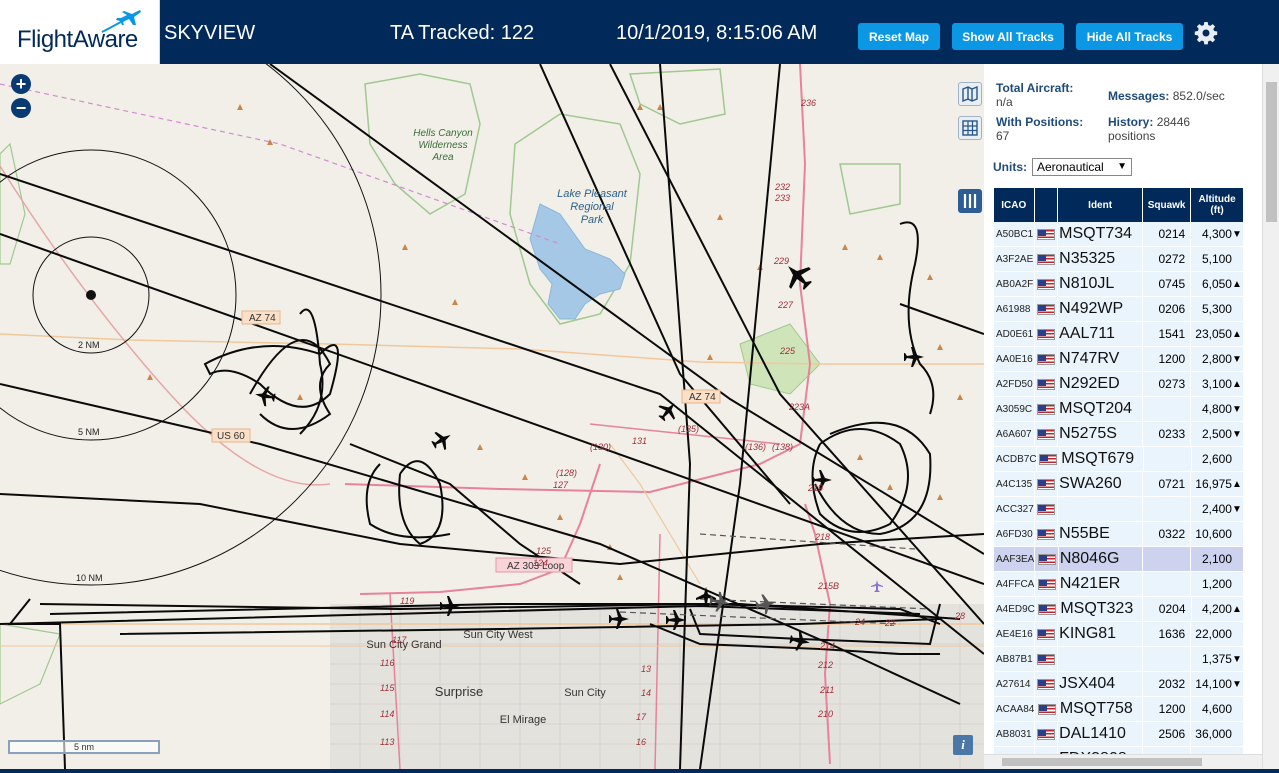 This screenshot has height=773, width=1279. I want to click on info-button: i, so click(963, 745).